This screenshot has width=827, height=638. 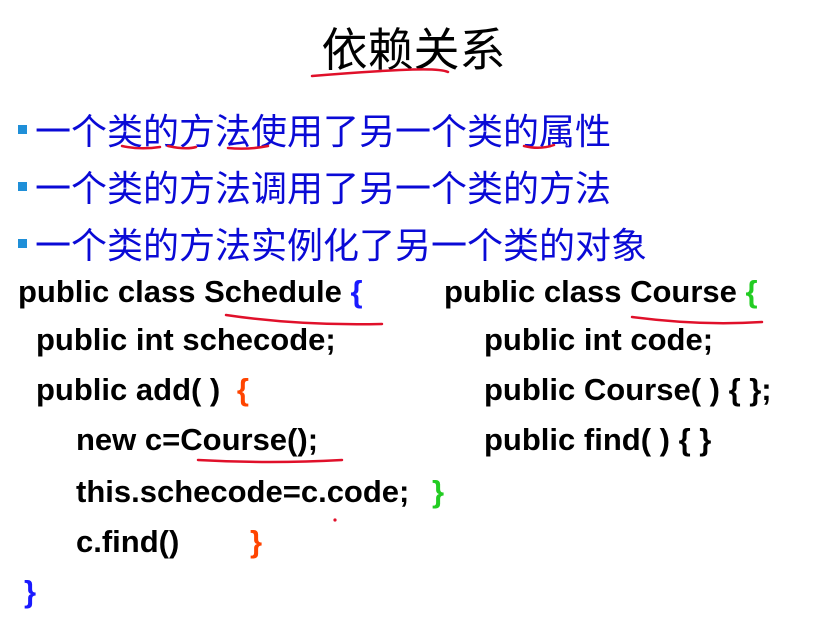 I want to click on code-line-course-class: public class Course {, so click(x=601, y=292).